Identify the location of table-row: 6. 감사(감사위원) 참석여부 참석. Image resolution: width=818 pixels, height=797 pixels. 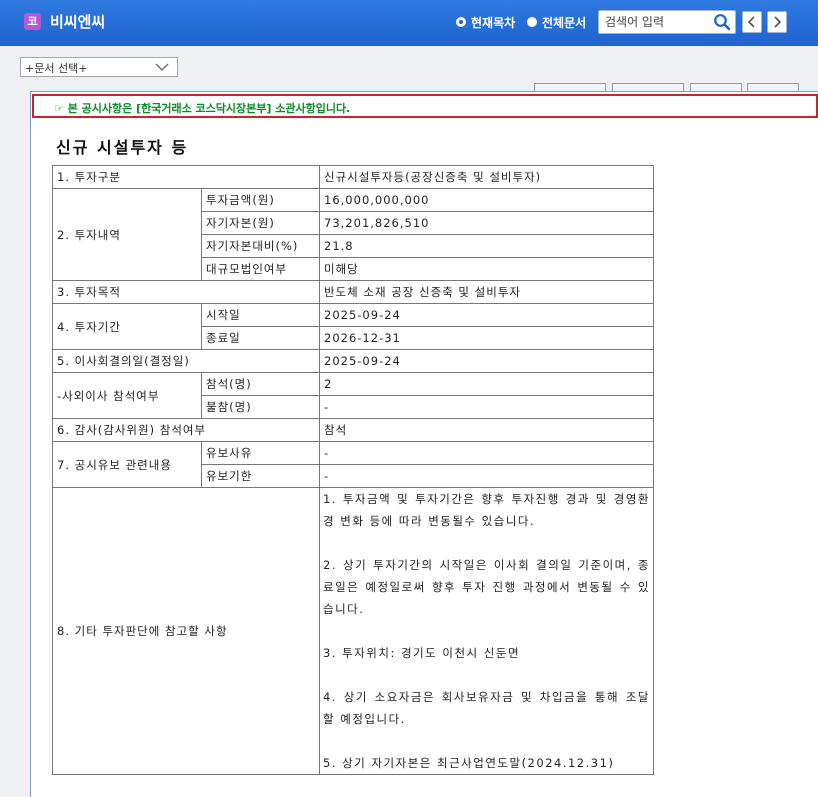
(353, 430).